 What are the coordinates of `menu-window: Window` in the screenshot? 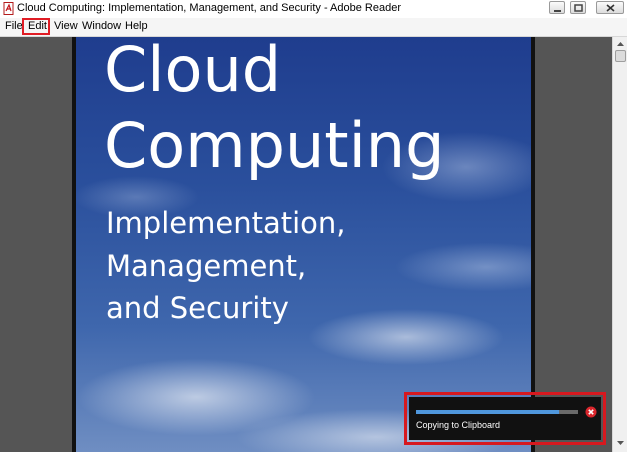 It's located at (101, 26).